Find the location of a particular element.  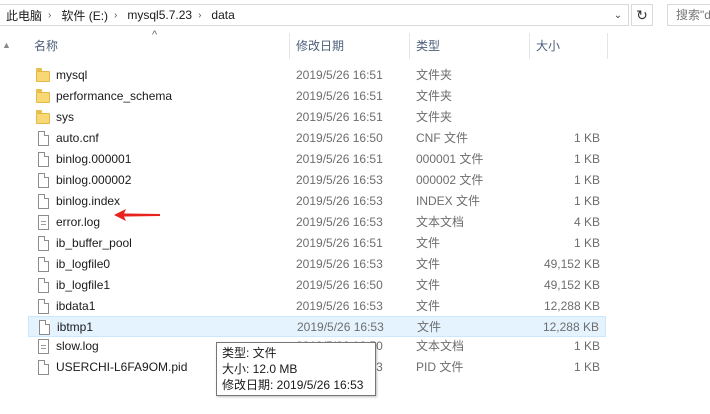

file-row: ibdata1 2019/5/26 16:53 文件 12,288 KB is located at coordinates (317, 306).